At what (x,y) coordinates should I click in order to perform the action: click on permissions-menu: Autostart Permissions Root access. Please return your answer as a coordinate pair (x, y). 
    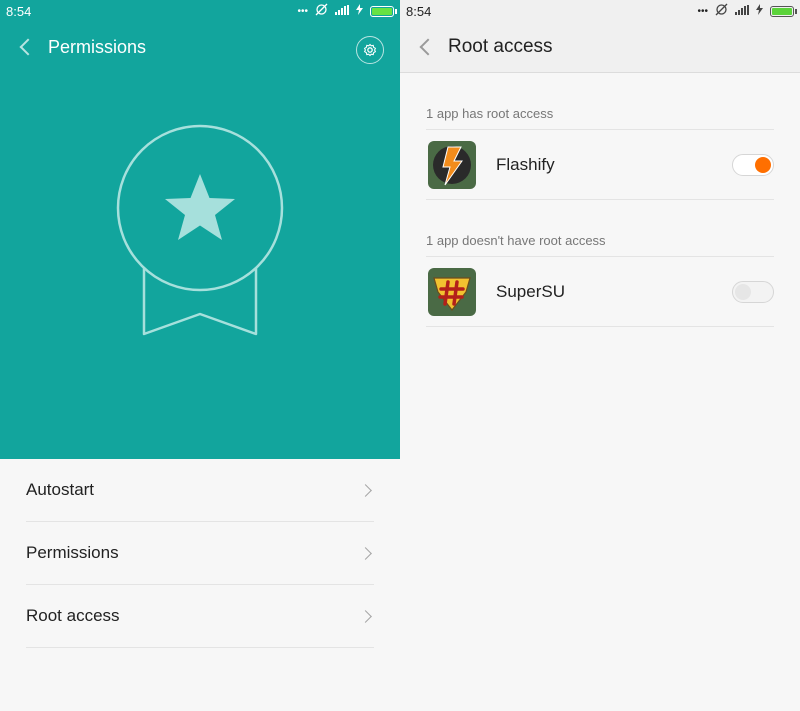
    Looking at the image, I should click on (200, 553).